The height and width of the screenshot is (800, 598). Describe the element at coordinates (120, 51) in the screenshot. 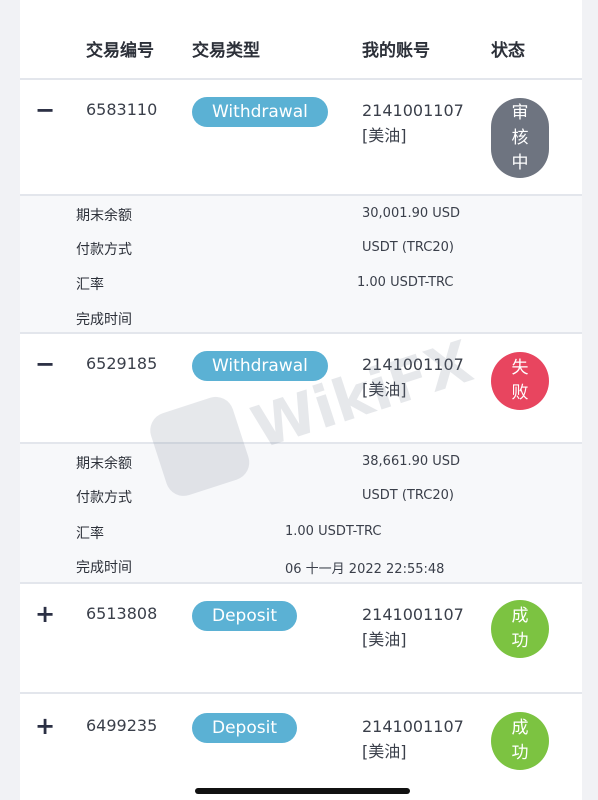

I see `header-transaction-id: 交易编号` at that location.